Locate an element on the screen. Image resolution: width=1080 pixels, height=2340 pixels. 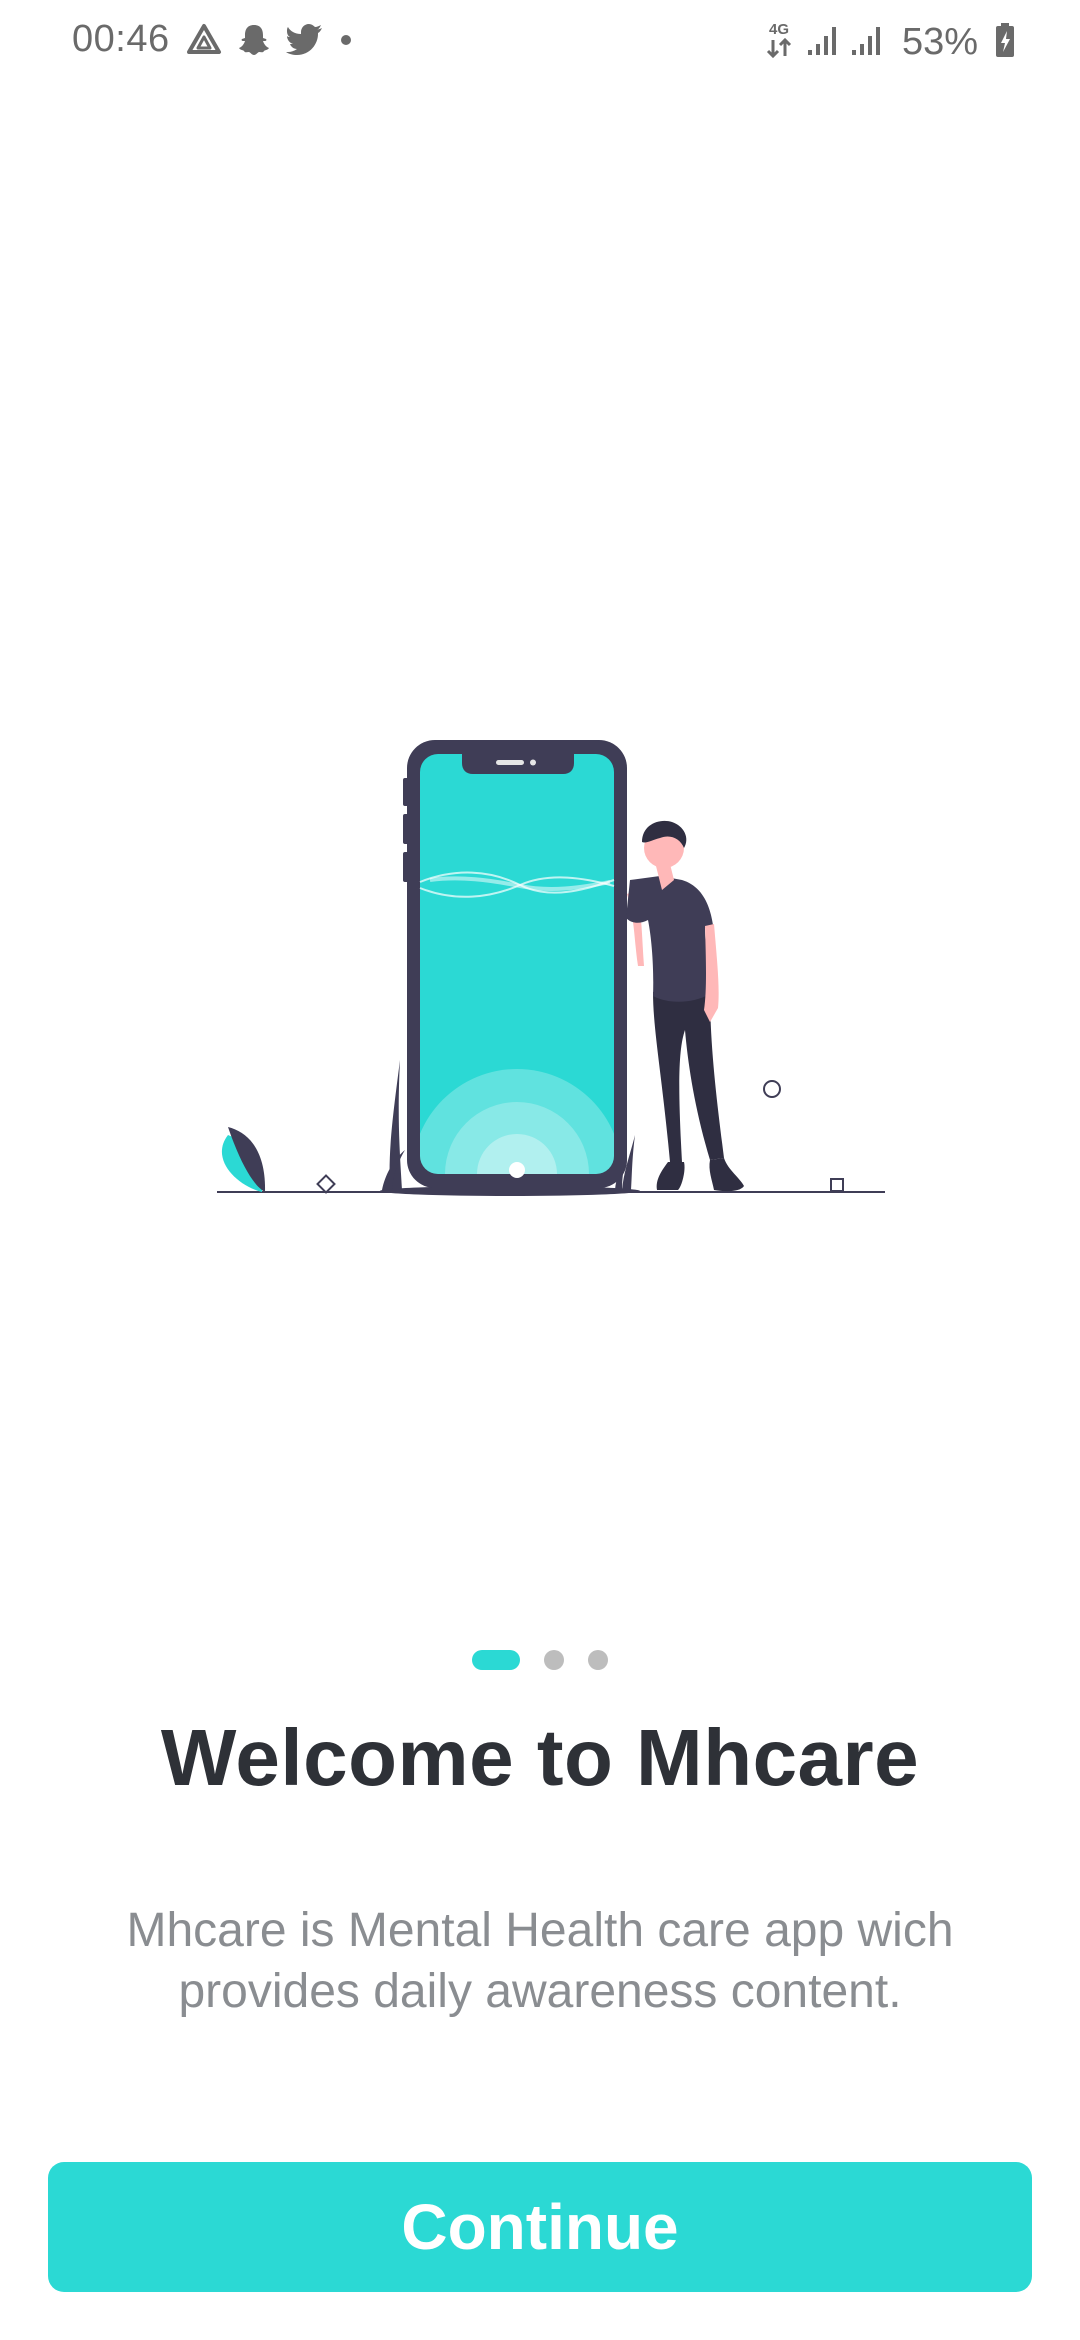
notification-dot-icon is located at coordinates (346, 40).